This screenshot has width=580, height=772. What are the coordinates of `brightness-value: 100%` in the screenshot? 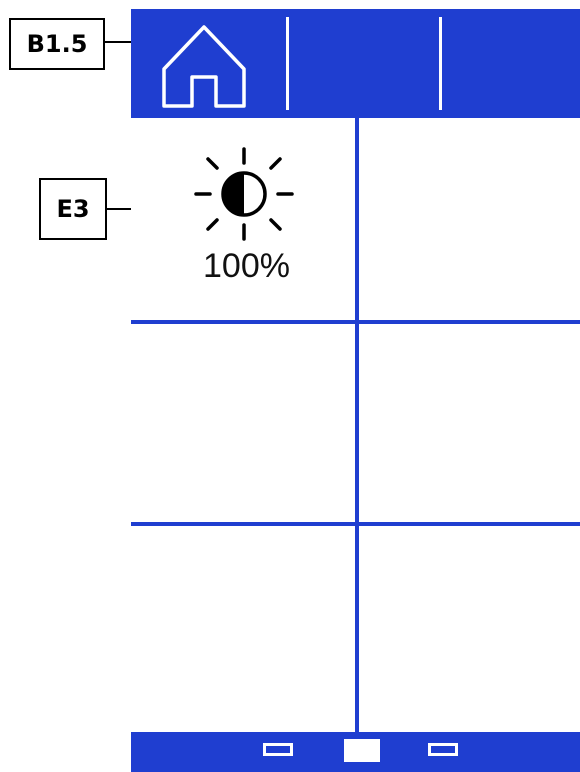 It's located at (246, 266).